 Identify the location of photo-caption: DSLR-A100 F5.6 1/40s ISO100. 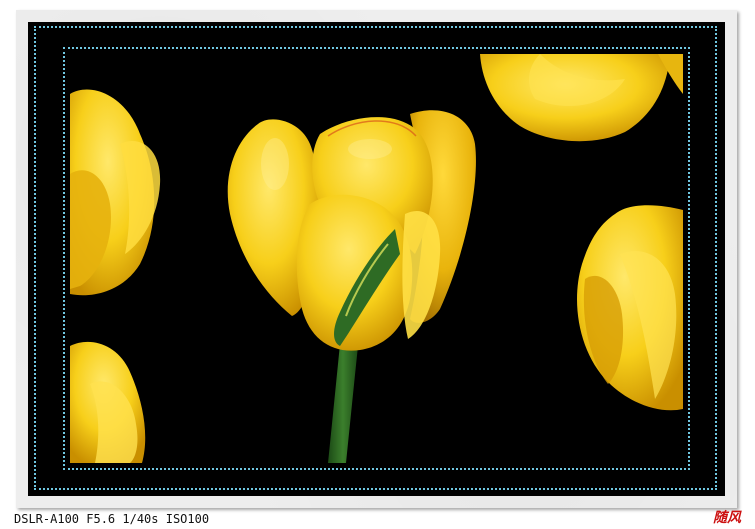
(112, 519).